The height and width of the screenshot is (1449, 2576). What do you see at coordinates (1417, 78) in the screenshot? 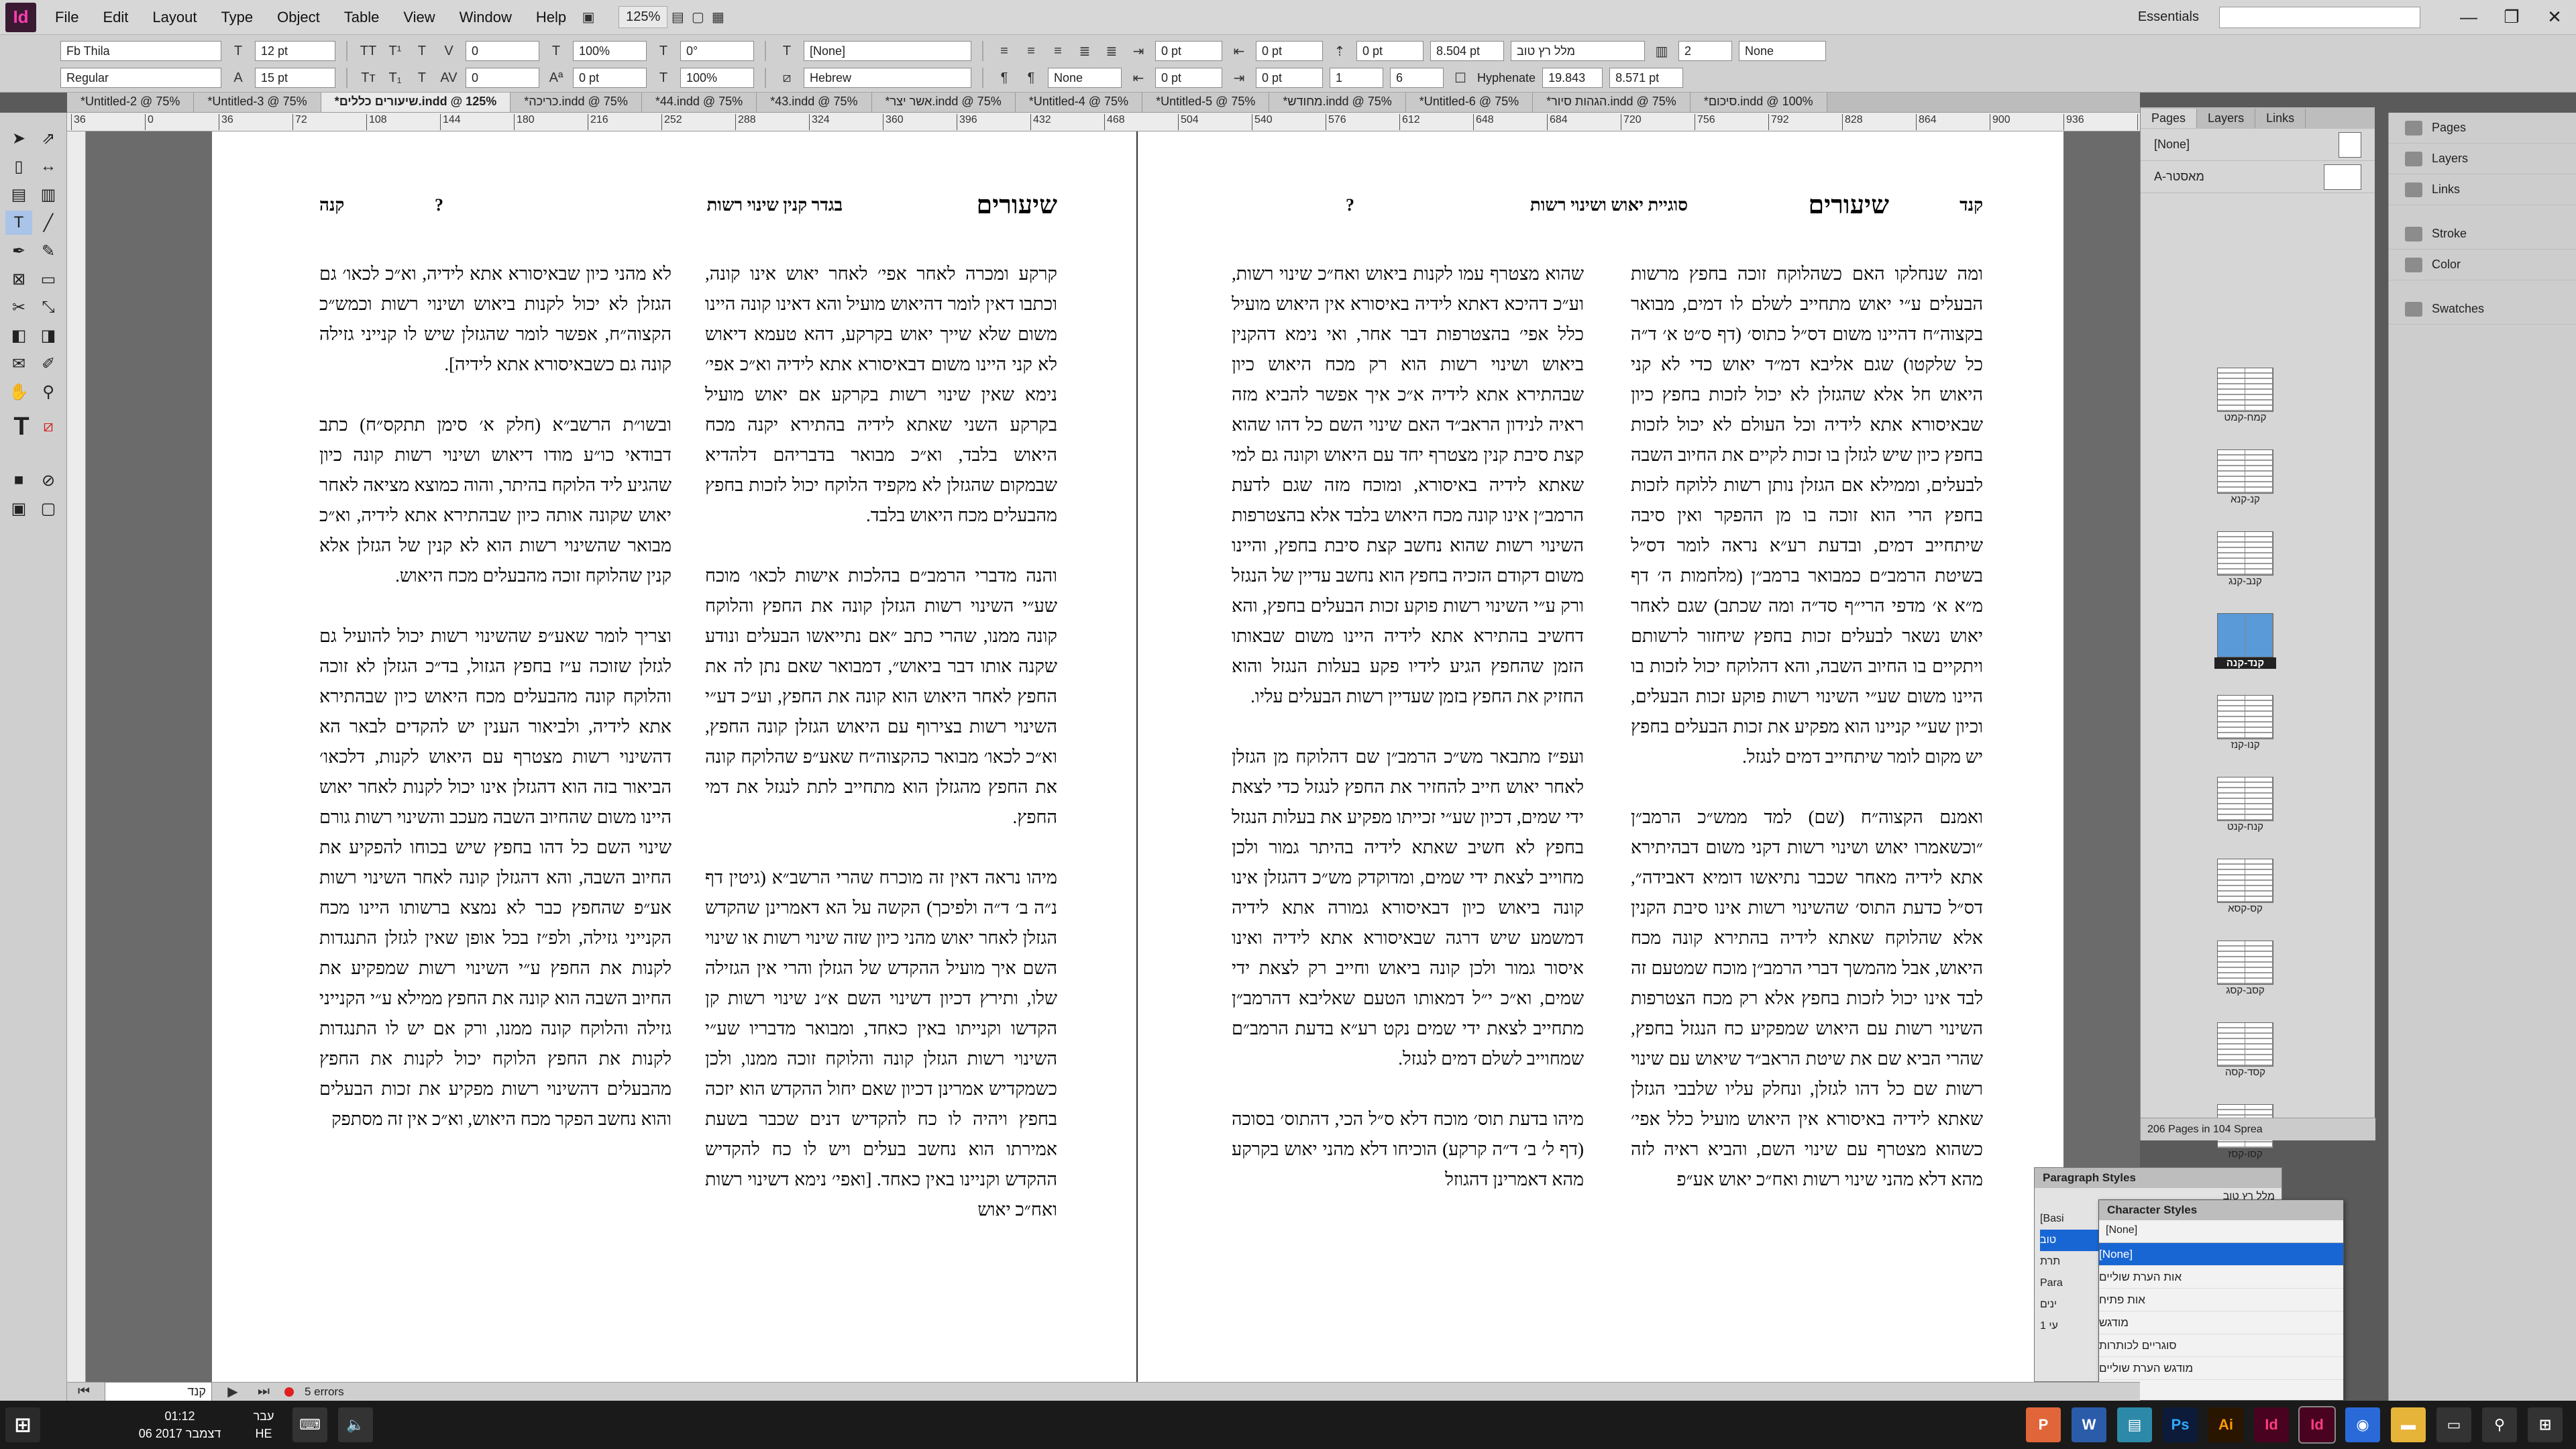
I see `dropcap-chars-field: 6` at bounding box center [1417, 78].